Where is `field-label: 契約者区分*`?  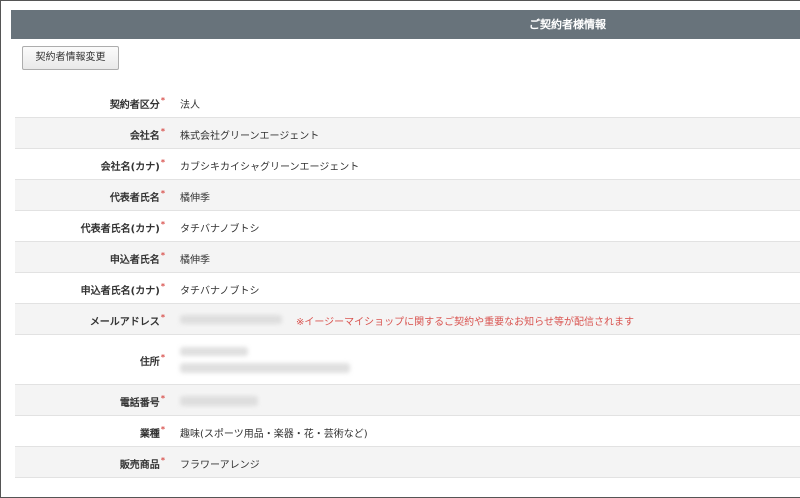
field-label: 契約者区分* is located at coordinates (137, 103).